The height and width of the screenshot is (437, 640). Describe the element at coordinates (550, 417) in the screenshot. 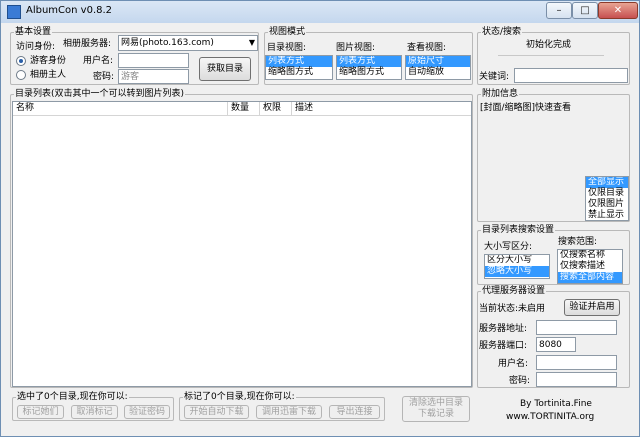

I see `credits-website: www.TORTINITA.org` at that location.